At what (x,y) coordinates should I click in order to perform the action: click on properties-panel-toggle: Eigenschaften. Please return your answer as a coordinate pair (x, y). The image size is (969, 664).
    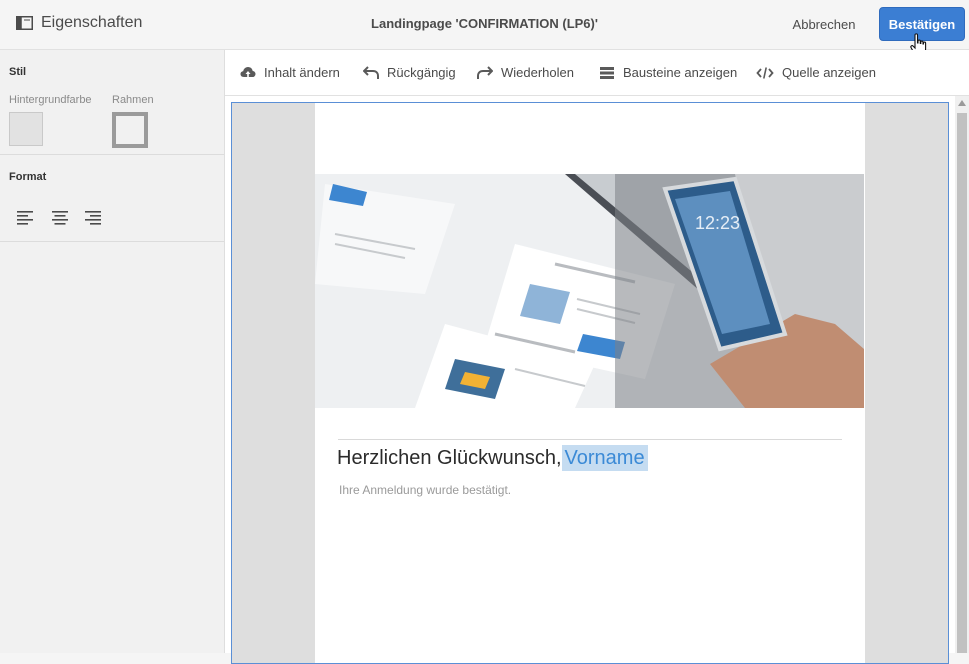
    Looking at the image, I should click on (79, 23).